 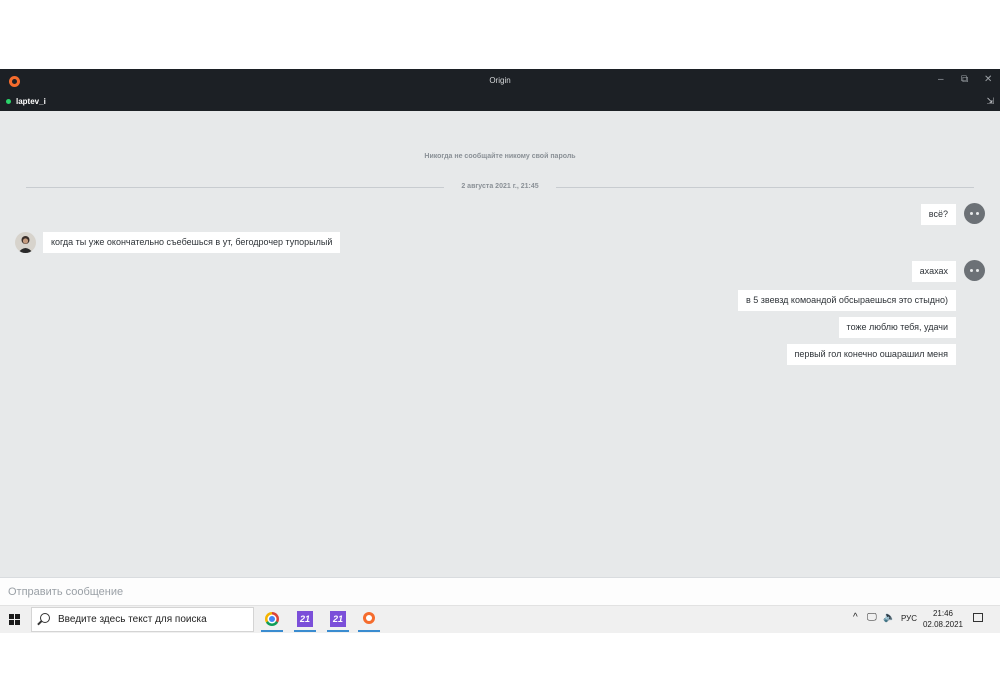 What do you see at coordinates (45, 618) in the screenshot?
I see `search-icon` at bounding box center [45, 618].